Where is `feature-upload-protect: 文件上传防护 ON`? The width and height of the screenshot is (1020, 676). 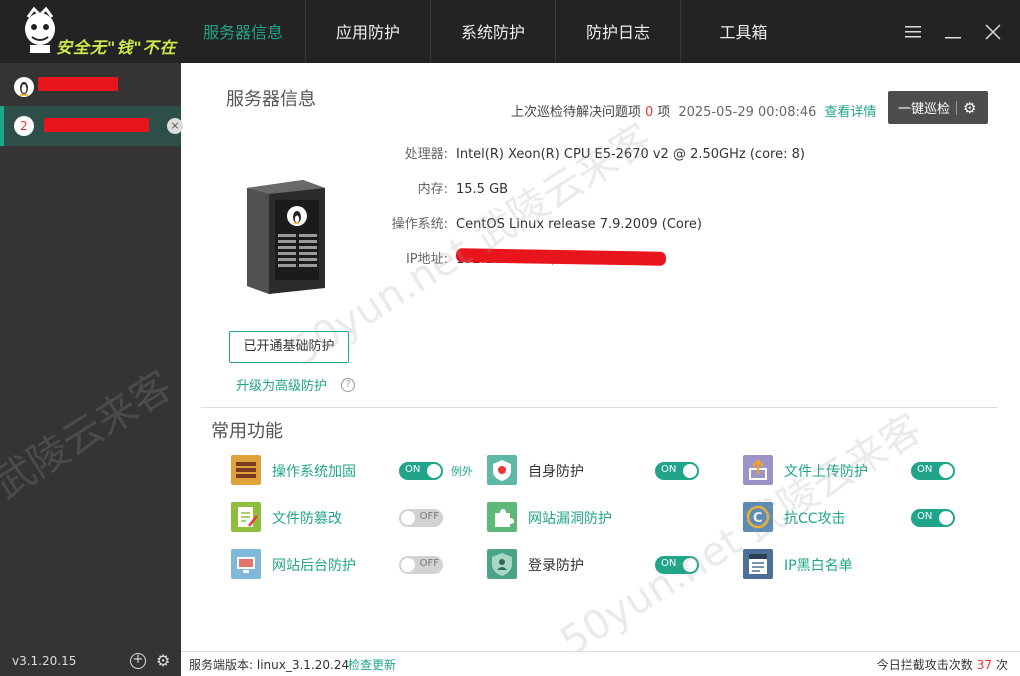 feature-upload-protect: 文件上传防护 ON is located at coordinates (858, 472).